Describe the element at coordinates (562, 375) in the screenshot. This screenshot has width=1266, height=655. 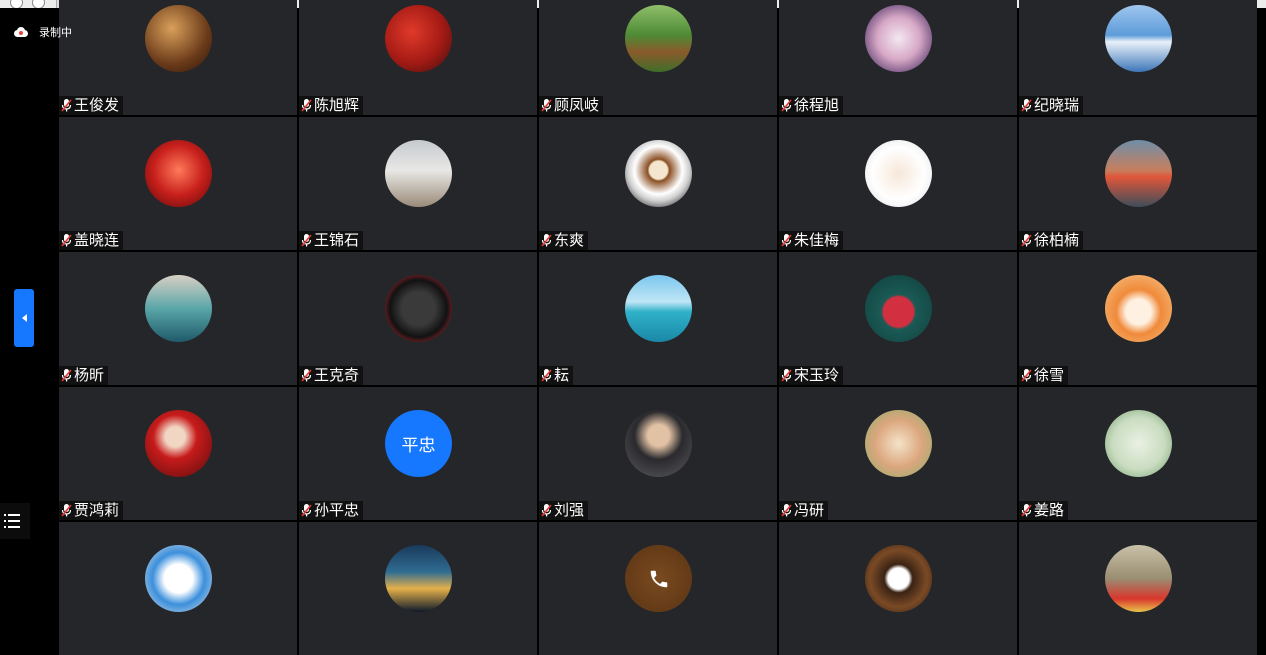
I see `participant-name: 耘` at that location.